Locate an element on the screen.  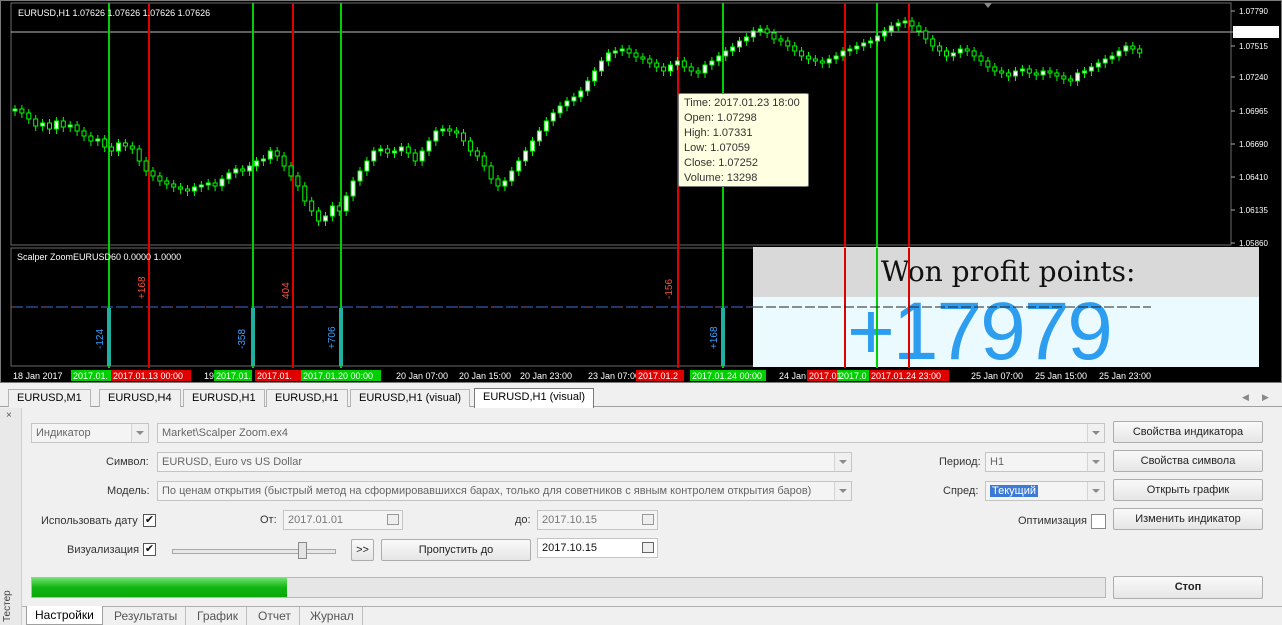
period-select: H1 is located at coordinates (1045, 462).